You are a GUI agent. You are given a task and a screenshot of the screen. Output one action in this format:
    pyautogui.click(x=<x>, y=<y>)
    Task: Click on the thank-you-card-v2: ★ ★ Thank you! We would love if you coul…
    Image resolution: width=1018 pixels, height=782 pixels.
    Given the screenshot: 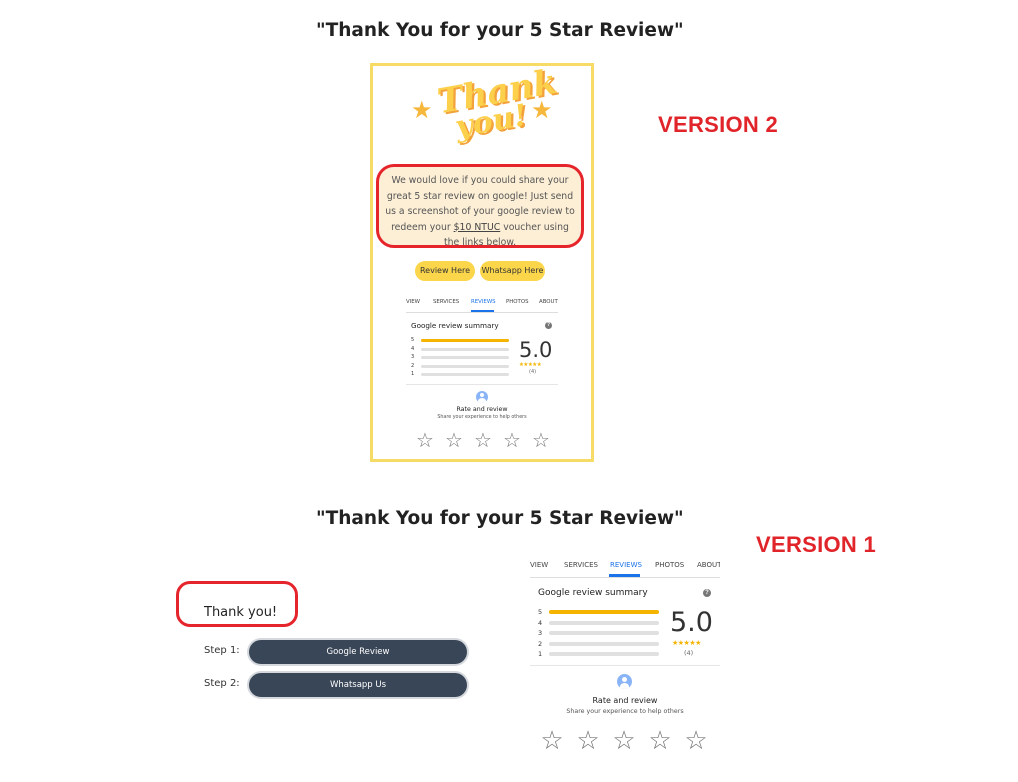 What is the action you would take?
    pyautogui.click(x=482, y=262)
    